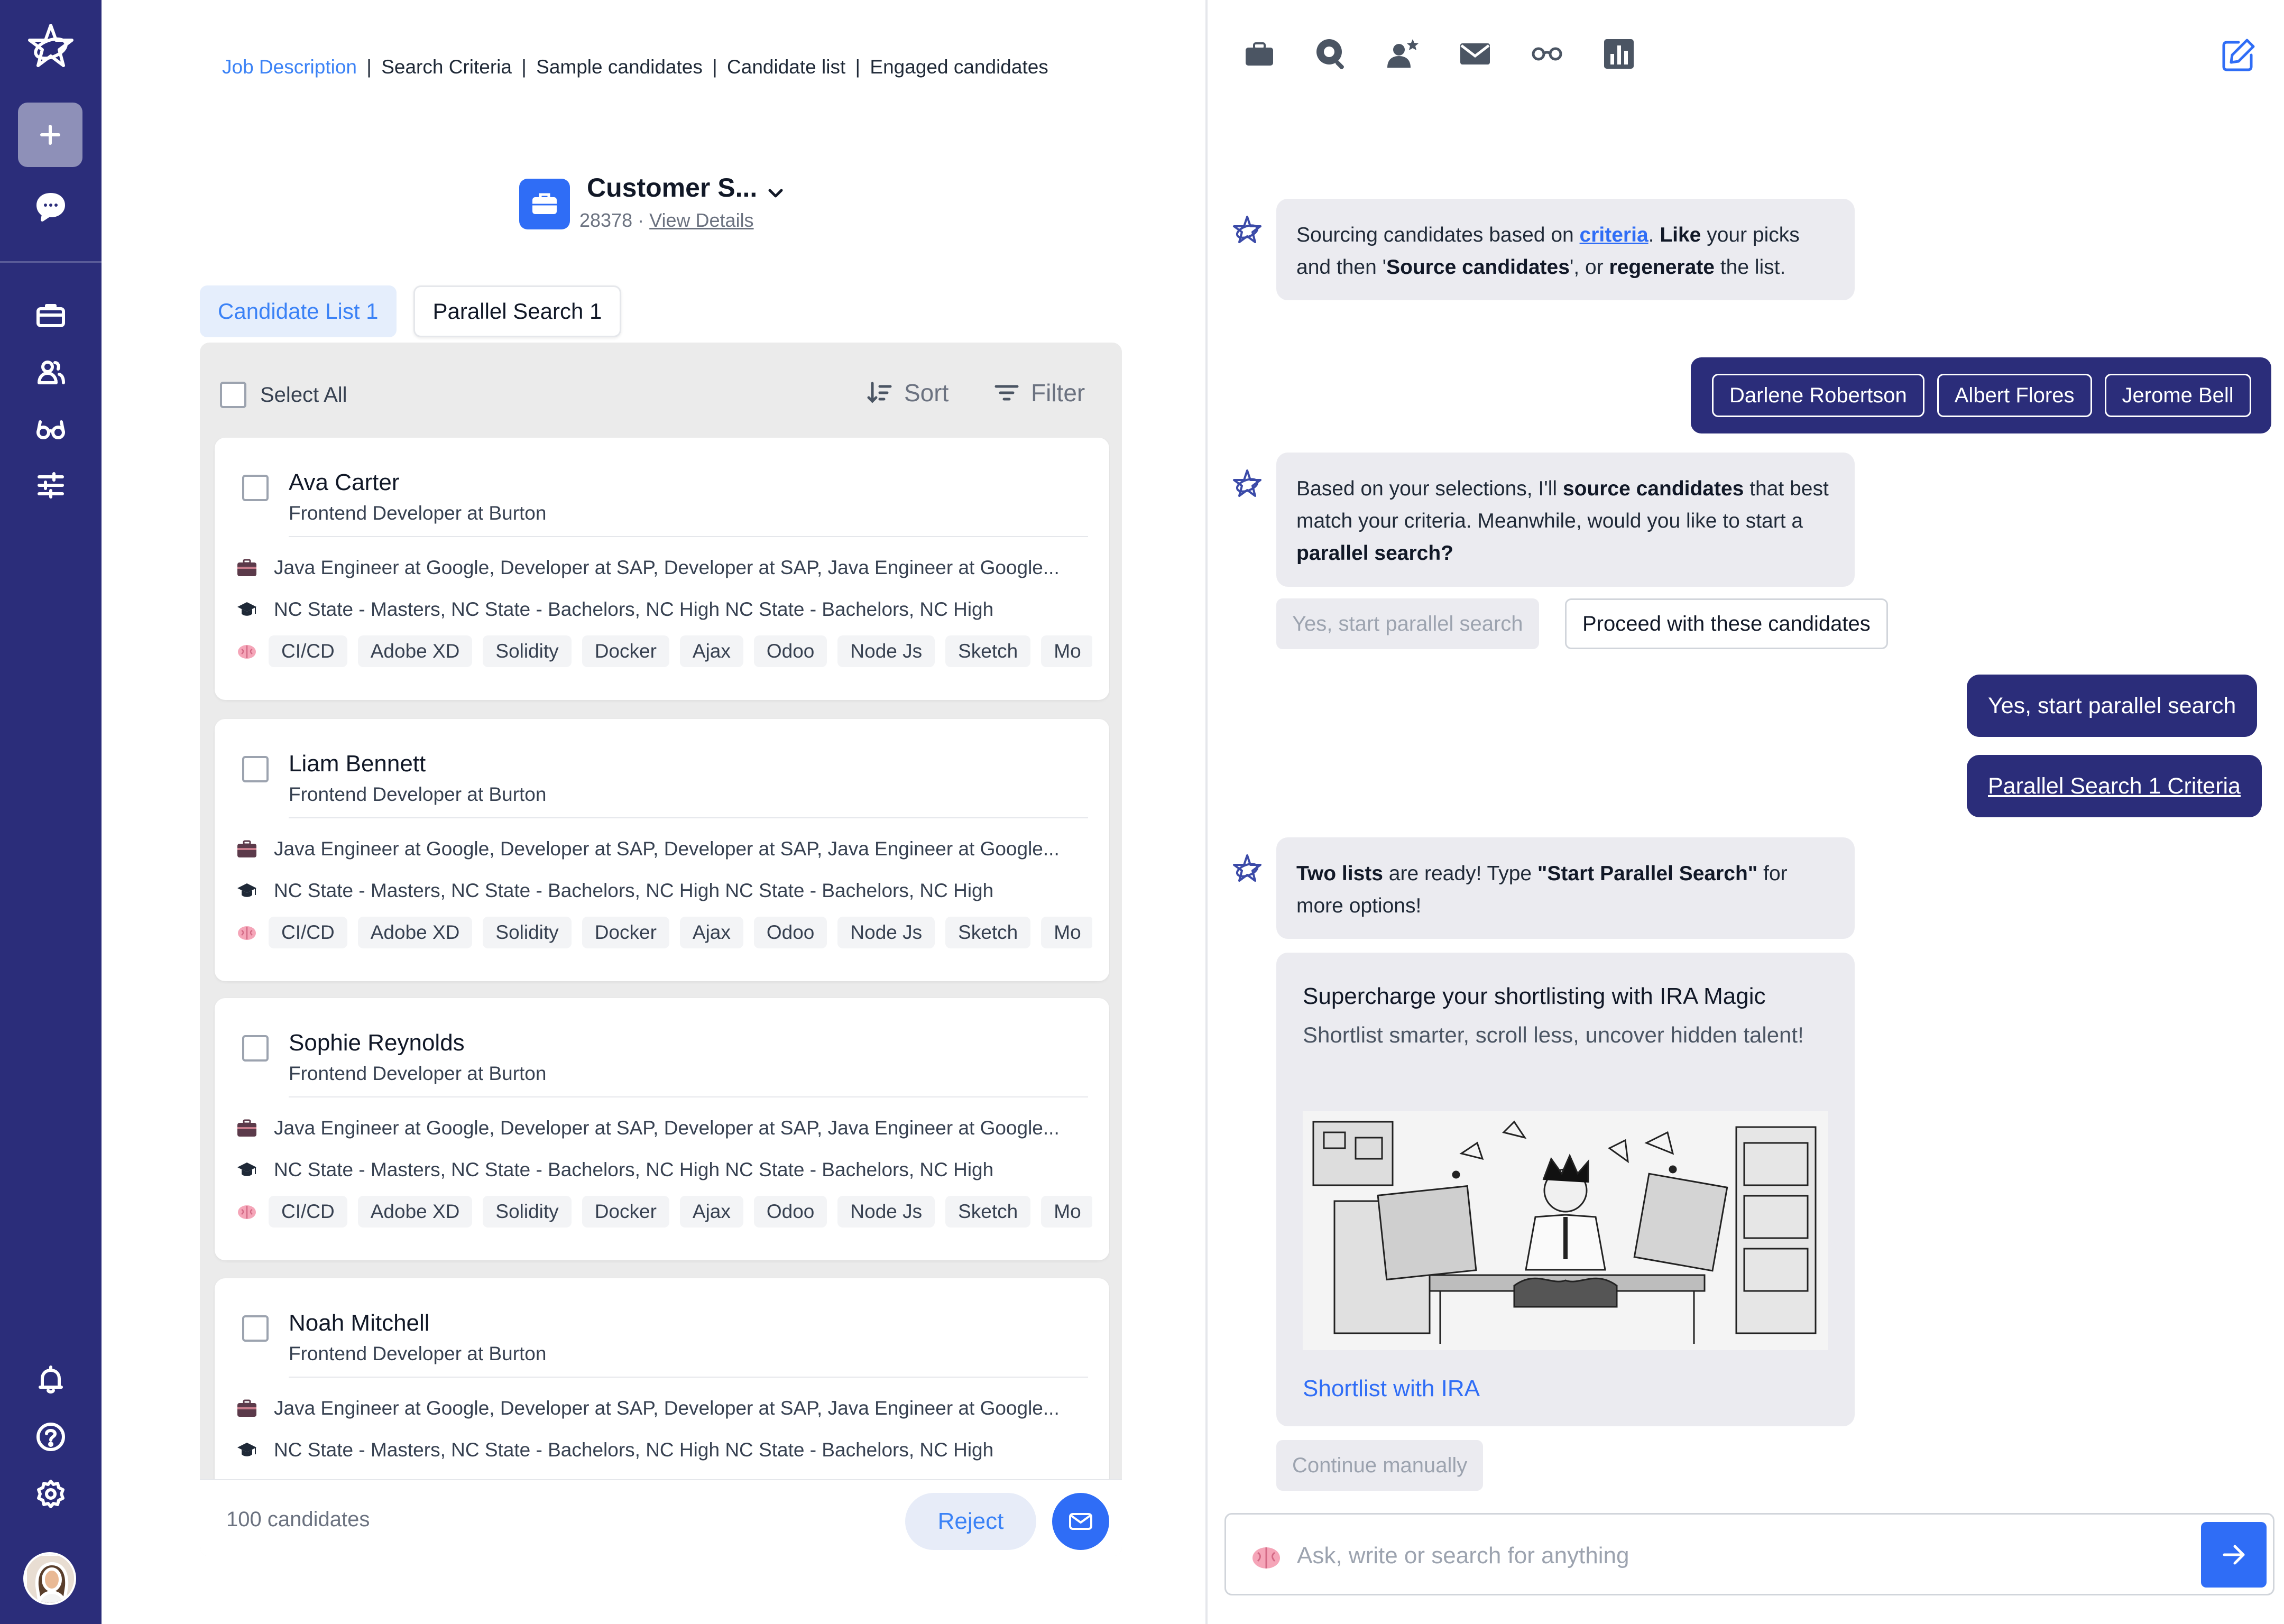 Image resolution: width=2284 pixels, height=1624 pixels. I want to click on message-text: are ready! Type, so click(1460, 873).